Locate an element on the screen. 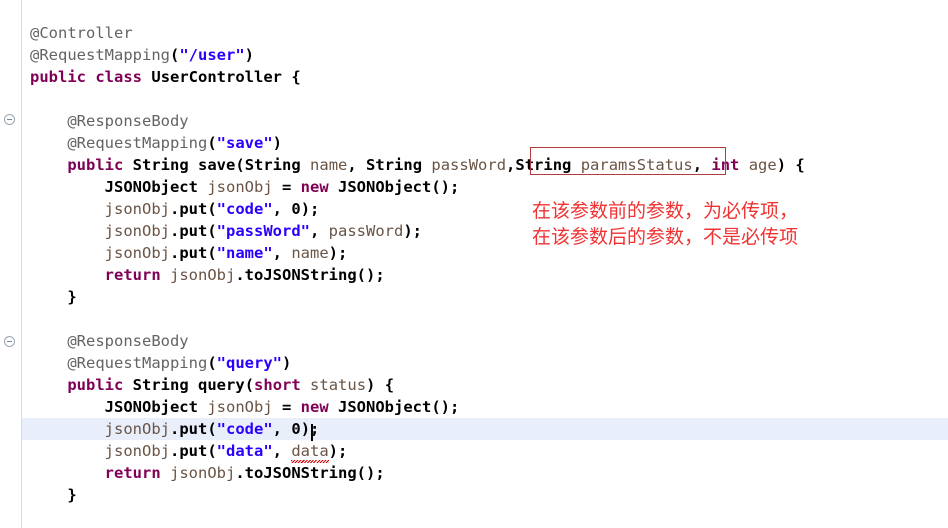  text-caret is located at coordinates (312, 432).